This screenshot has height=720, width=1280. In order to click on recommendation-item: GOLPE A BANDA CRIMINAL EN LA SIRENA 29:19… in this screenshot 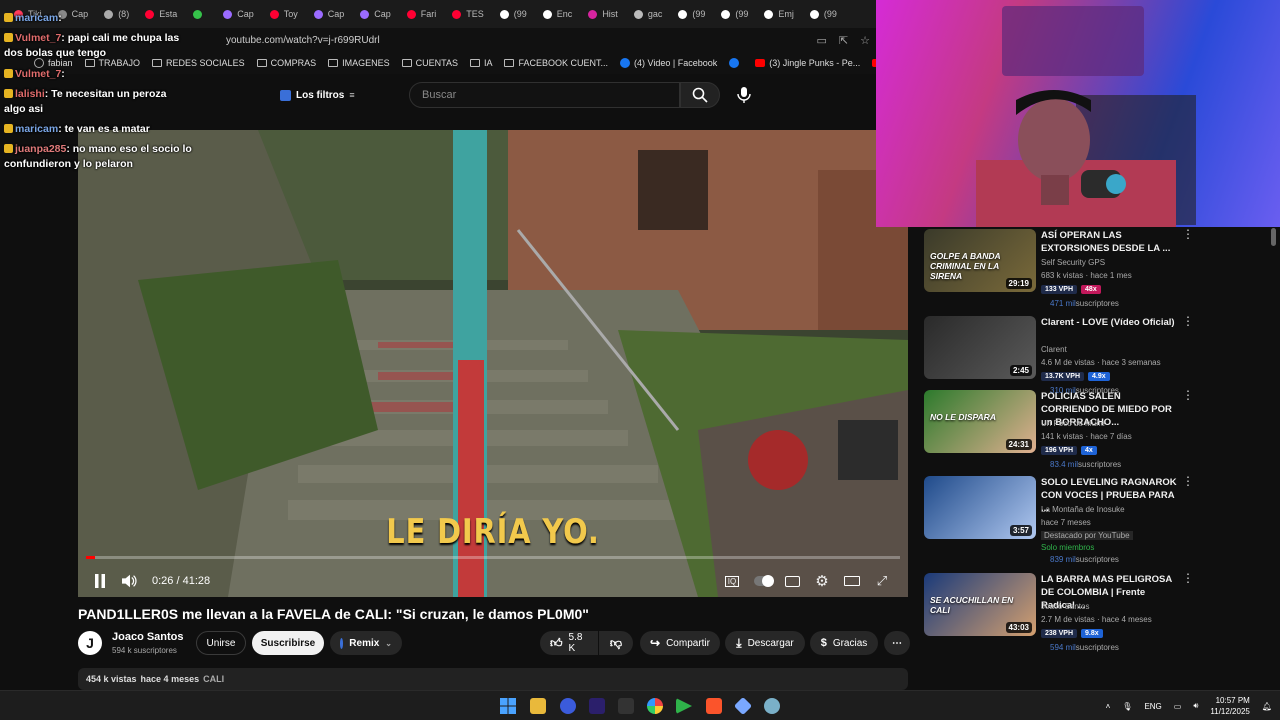, I will do `click(1059, 268)`.